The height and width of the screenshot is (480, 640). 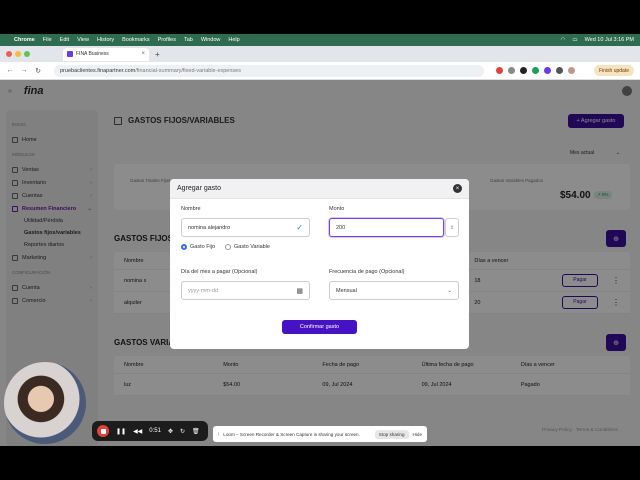 What do you see at coordinates (252, 247) in the screenshot?
I see `radio-variable-label: Gasto Variable` at bounding box center [252, 247].